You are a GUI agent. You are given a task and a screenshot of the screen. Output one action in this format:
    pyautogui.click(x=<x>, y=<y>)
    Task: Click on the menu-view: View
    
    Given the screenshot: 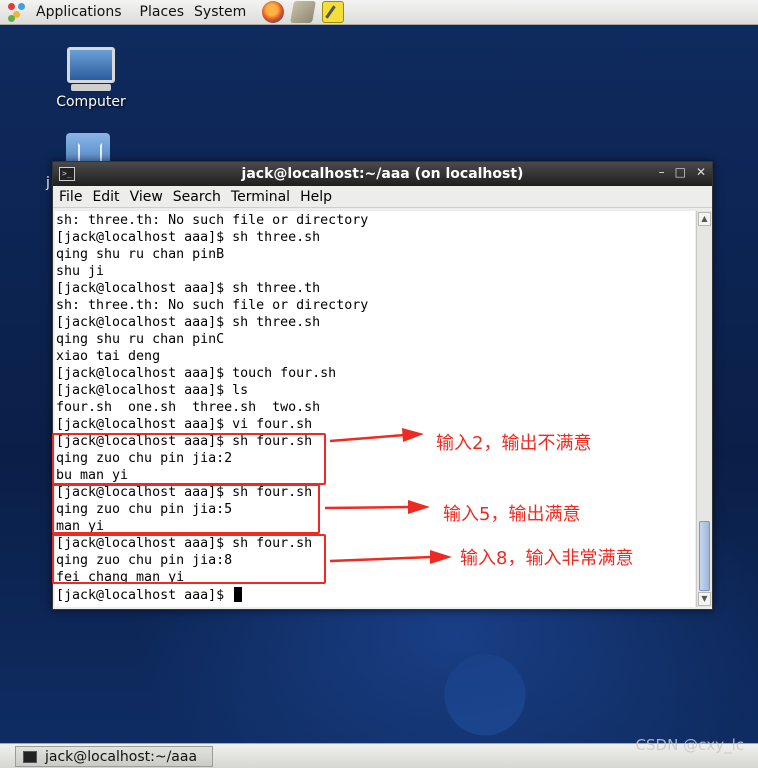 What is the action you would take?
    pyautogui.click(x=146, y=197)
    